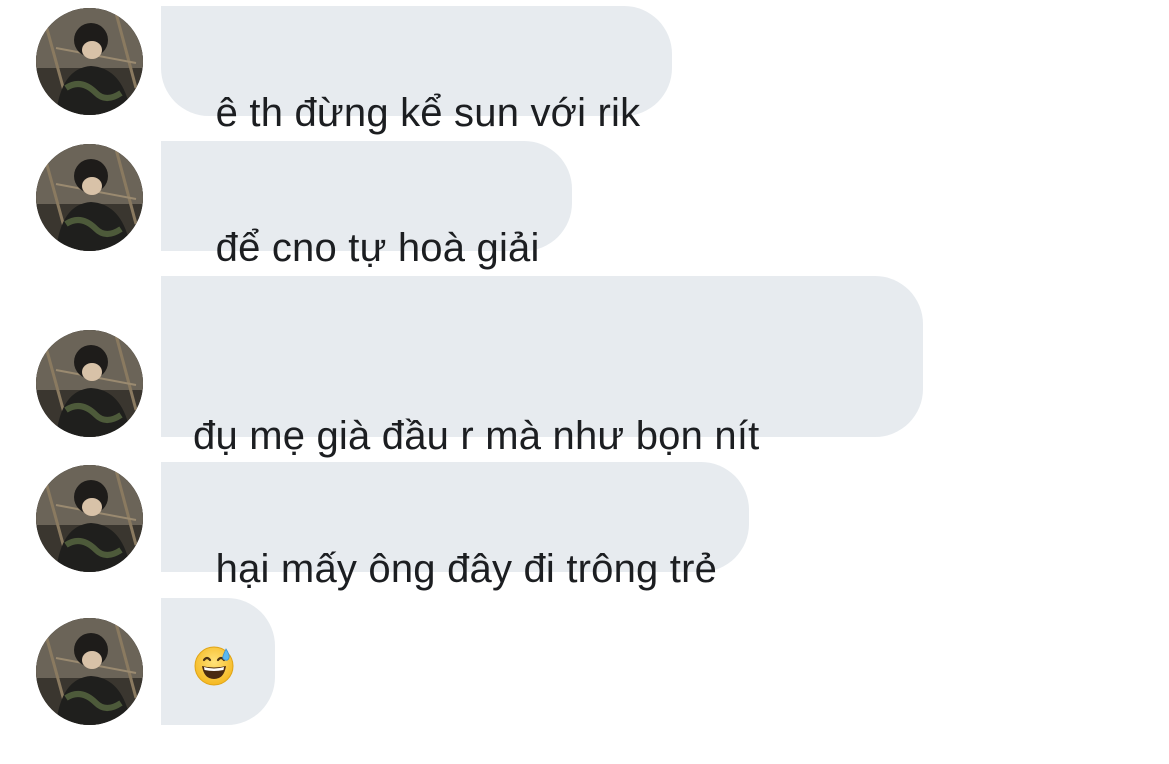 Image resolution: width=1169 pixels, height=764 pixels. Describe the element at coordinates (455, 526) in the screenshot. I see `message-bubble: hại mấy ông đây đi trông trẻ` at that location.